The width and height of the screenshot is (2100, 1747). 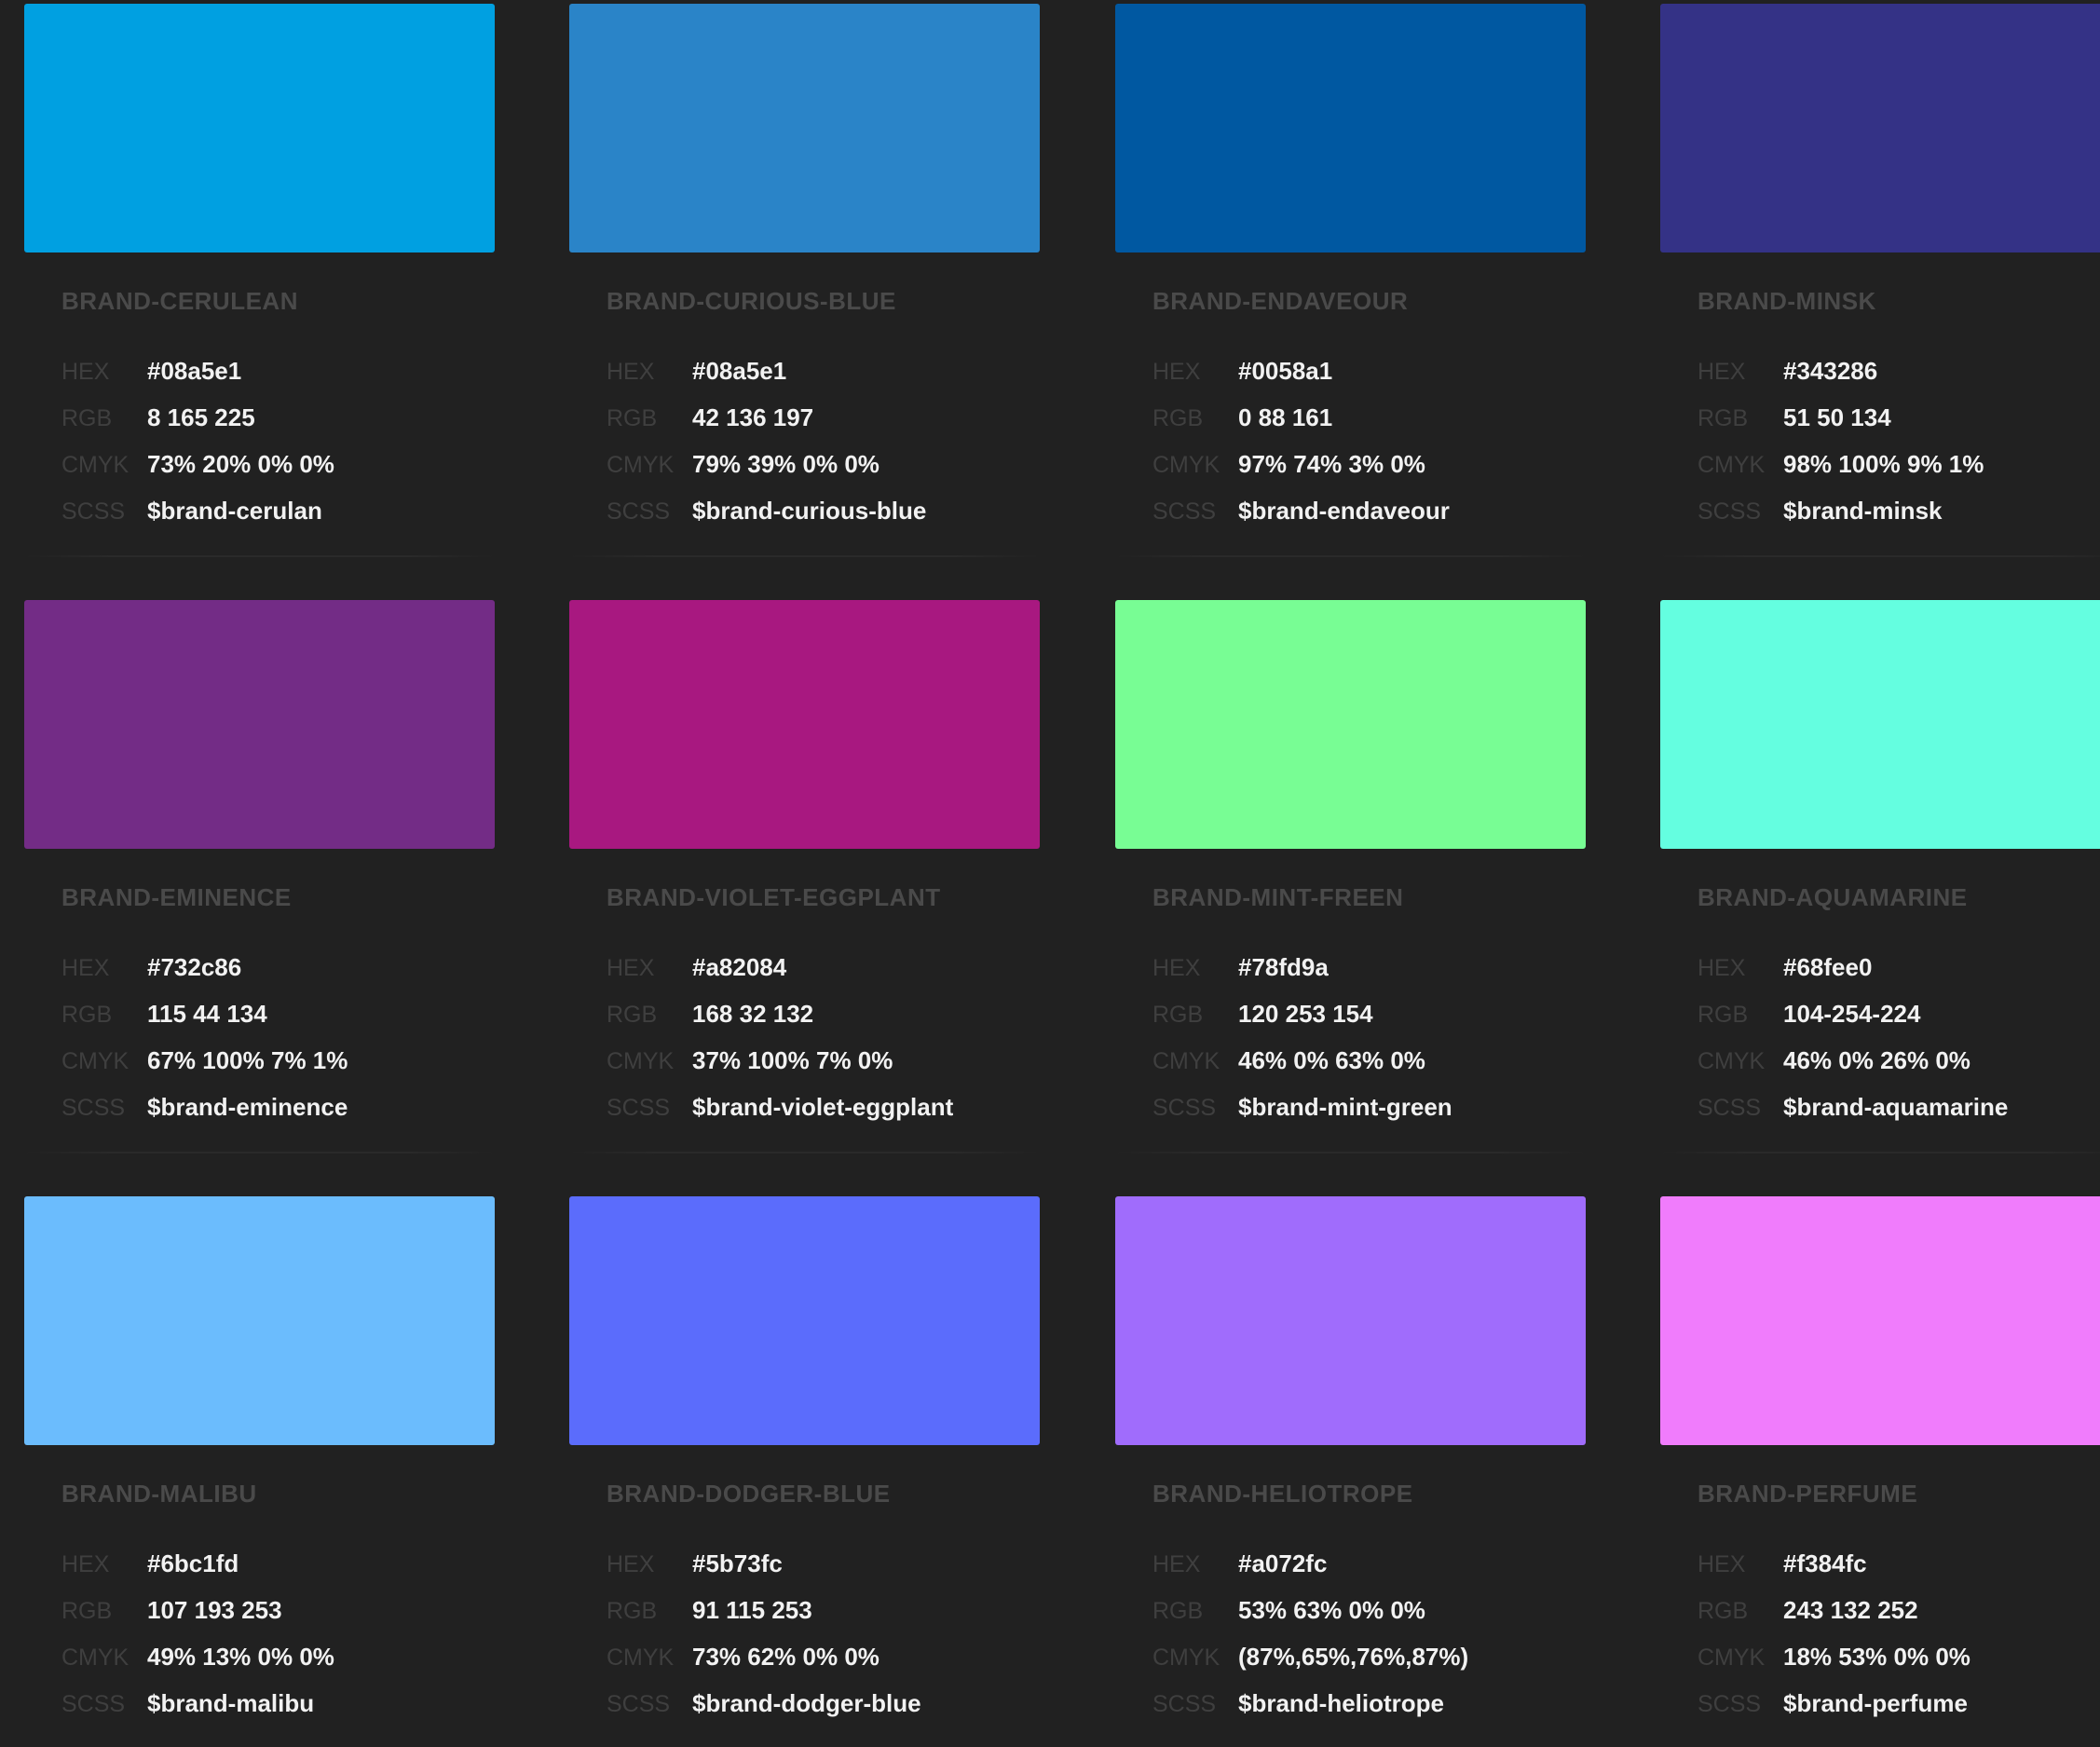 I want to click on cmyk-row: CMYK (87%,65%,76%,87%), so click(x=1310, y=1656).